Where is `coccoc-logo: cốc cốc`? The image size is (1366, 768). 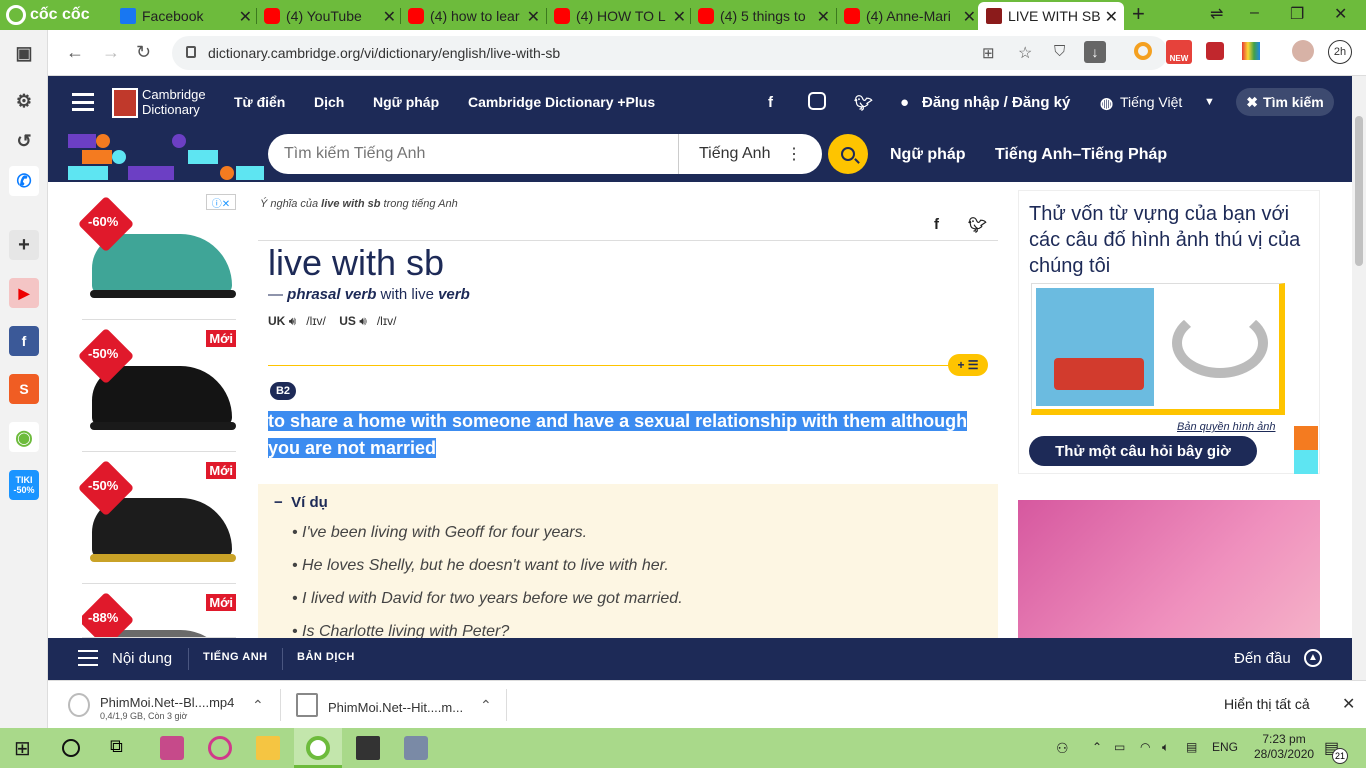
coccoc-logo: cốc cốc is located at coordinates (48, 15).